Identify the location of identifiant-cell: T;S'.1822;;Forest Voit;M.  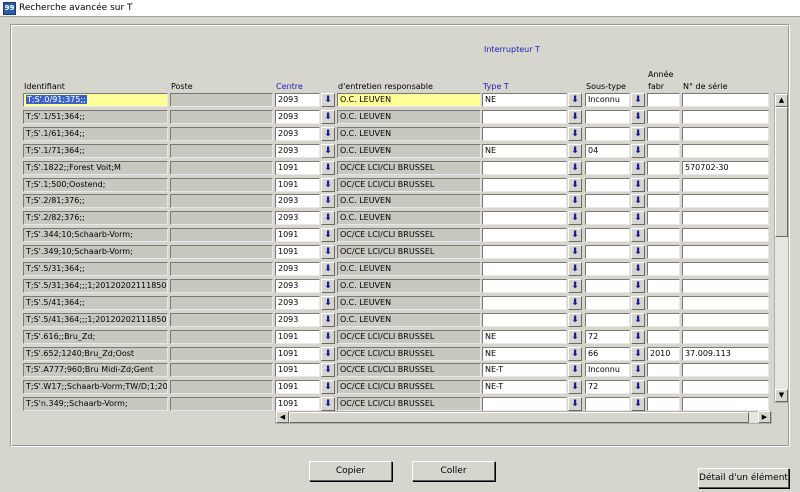
(95, 168).